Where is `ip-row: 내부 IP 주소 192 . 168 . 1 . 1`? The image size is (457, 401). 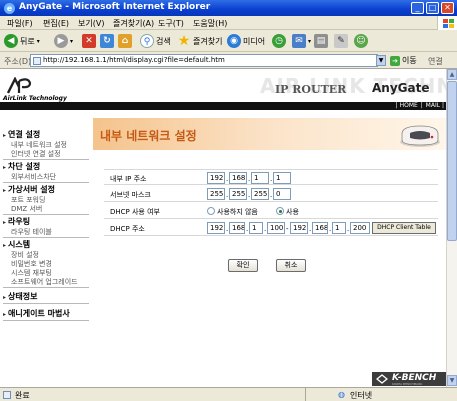
ip-row: 내부 IP 주소 192 . 168 . 1 . 1 is located at coordinates (271, 177).